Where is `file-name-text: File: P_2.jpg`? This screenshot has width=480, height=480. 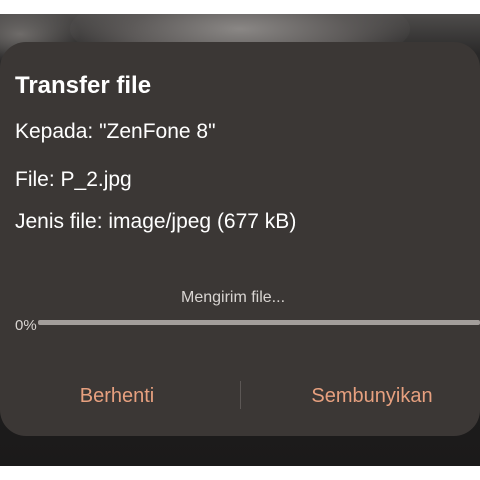 file-name-text: File: P_2.jpg is located at coordinates (73, 179).